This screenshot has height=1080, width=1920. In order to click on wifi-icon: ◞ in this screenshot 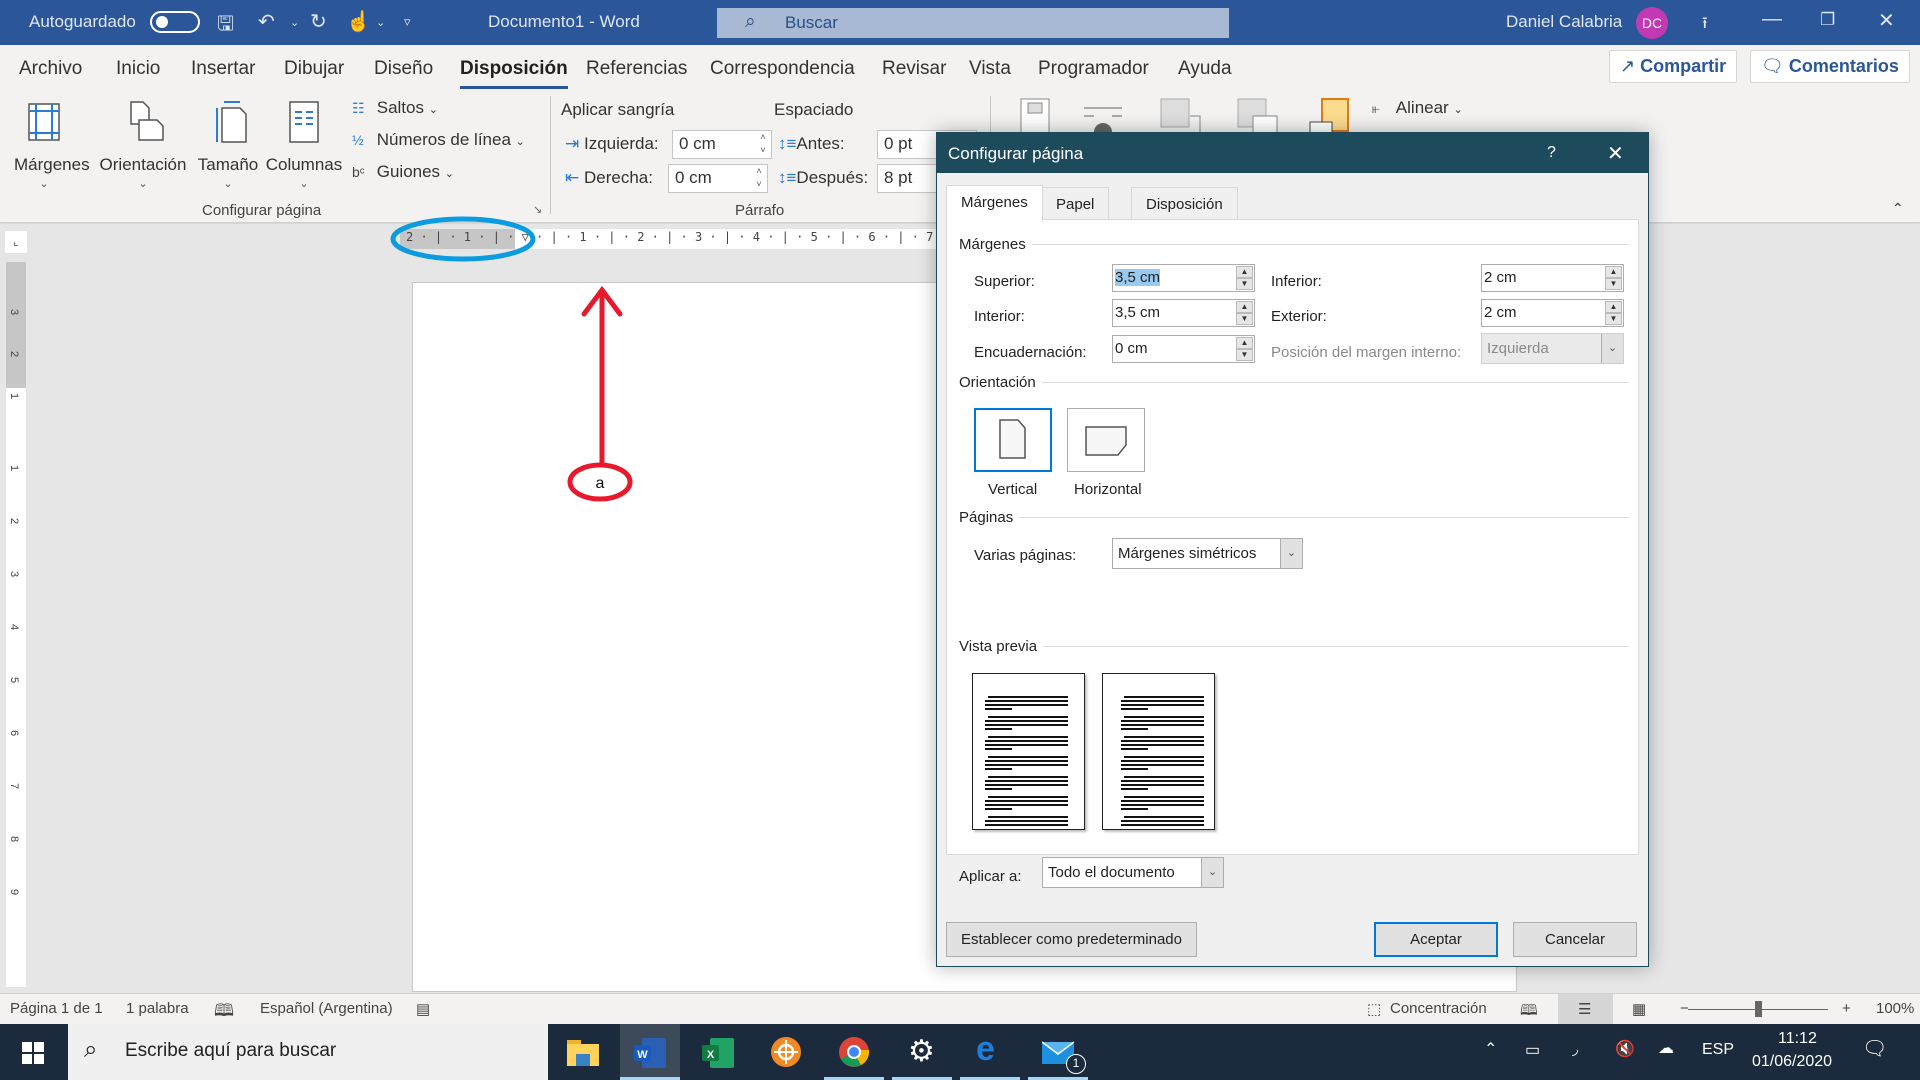, I will do `click(1575, 1049)`.